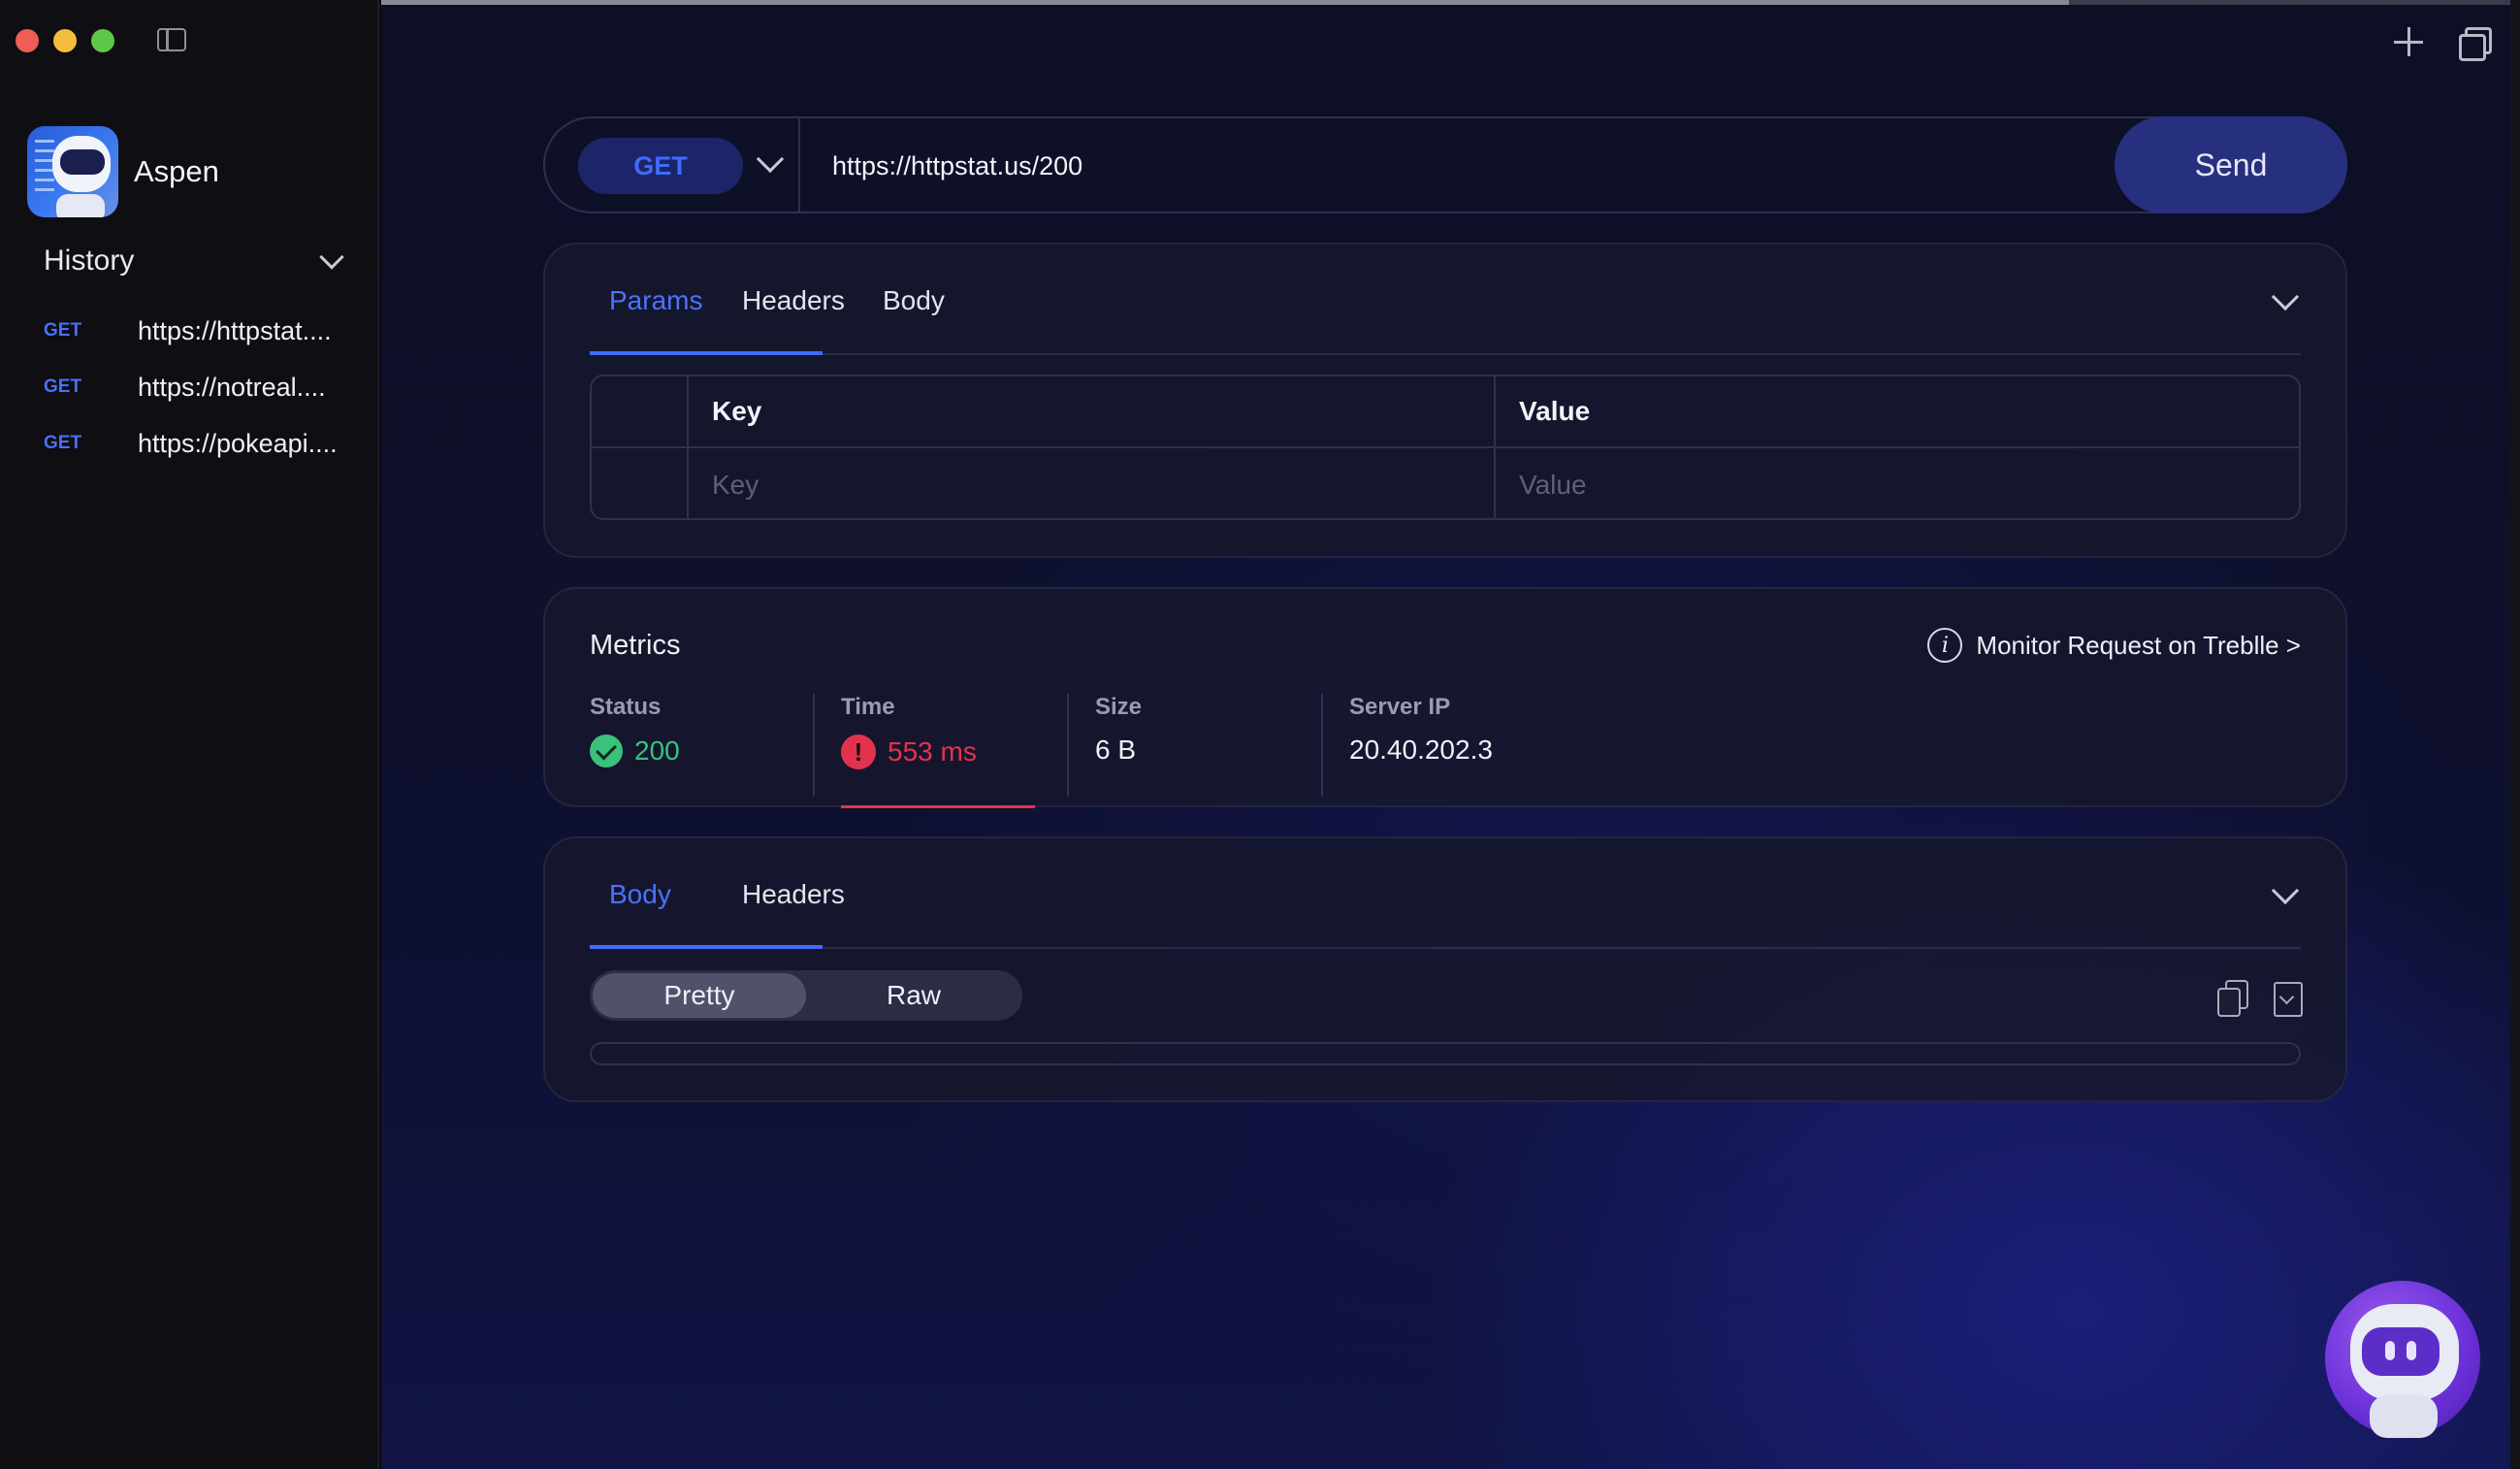 The height and width of the screenshot is (1469, 2520). What do you see at coordinates (868, 707) in the screenshot?
I see `metric-label: Time` at bounding box center [868, 707].